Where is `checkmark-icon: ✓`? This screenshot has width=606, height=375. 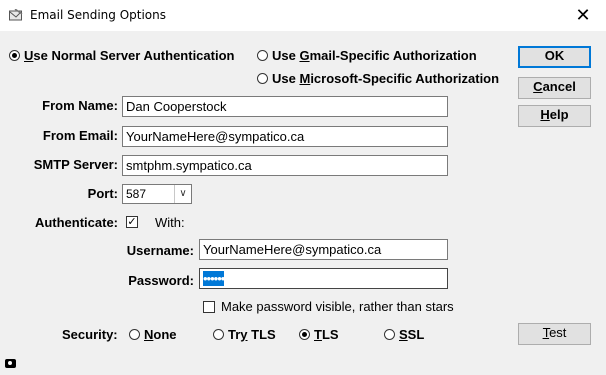 checkmark-icon: ✓ is located at coordinates (132, 222).